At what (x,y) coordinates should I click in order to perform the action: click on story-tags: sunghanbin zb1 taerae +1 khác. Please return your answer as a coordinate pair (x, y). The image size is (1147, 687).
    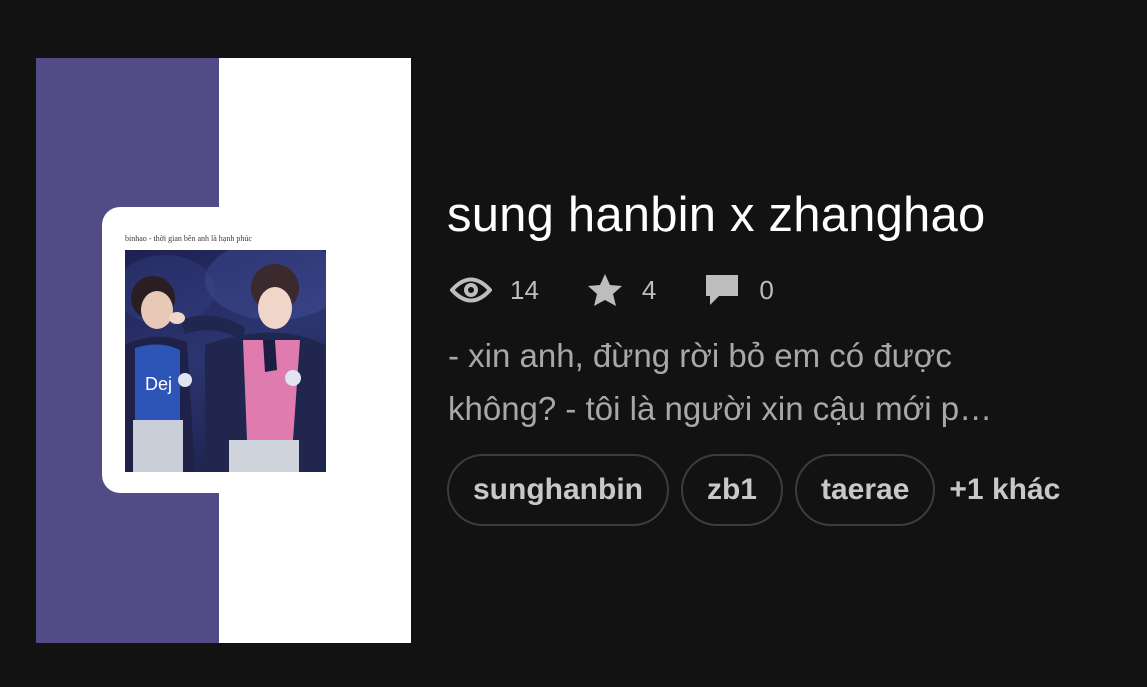
    Looking at the image, I should click on (753, 490).